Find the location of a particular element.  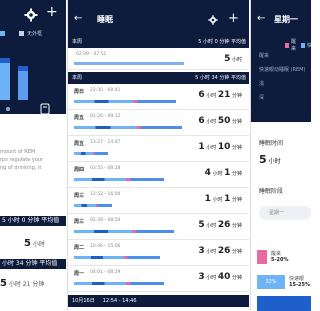

toolbar-icons is located at coordinates (28, 109).